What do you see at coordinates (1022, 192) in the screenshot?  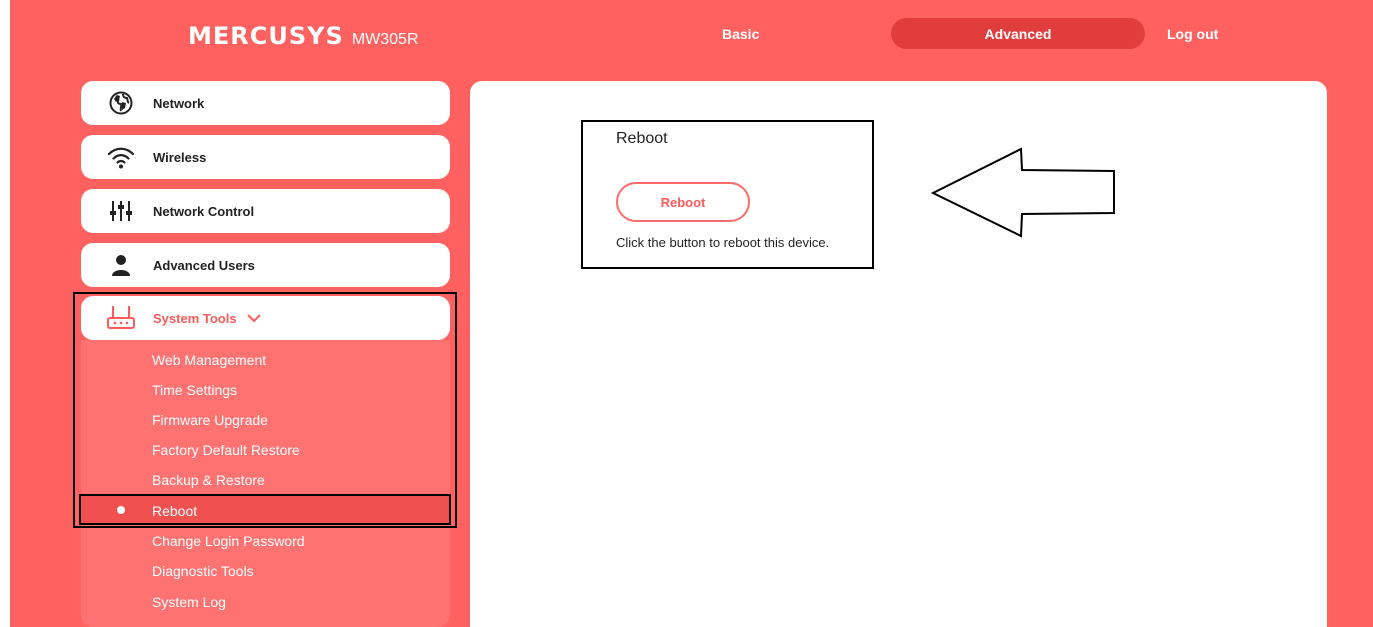 I see `arrow-left-icon` at bounding box center [1022, 192].